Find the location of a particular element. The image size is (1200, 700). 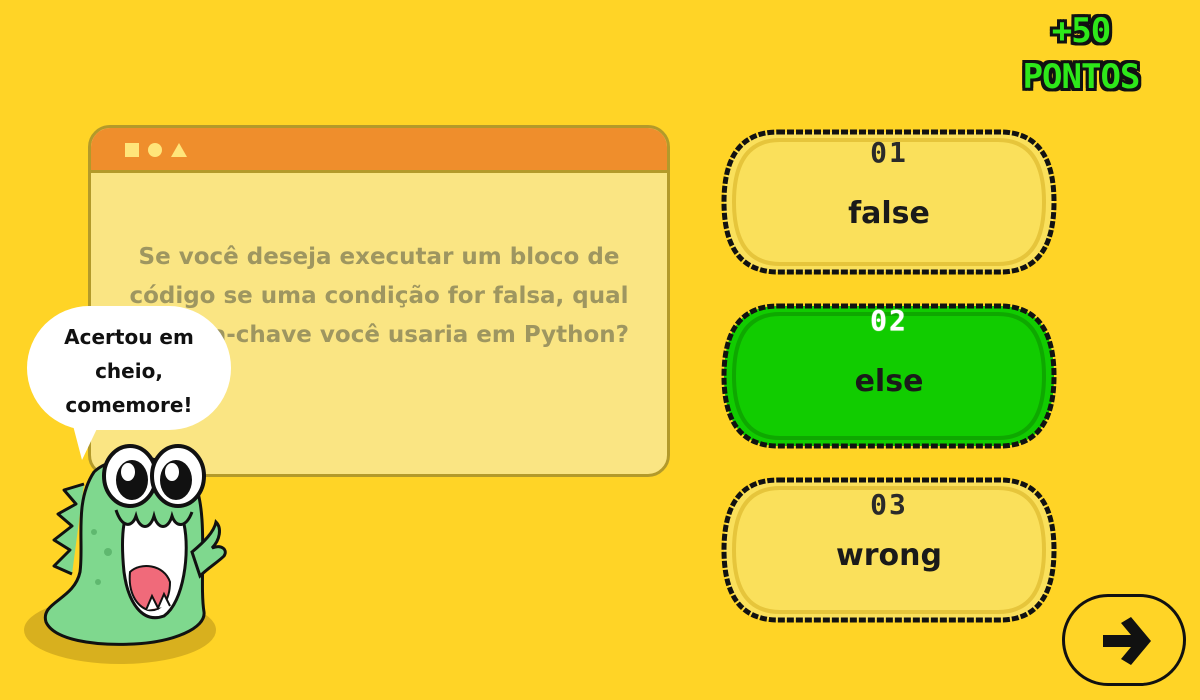

triangle-icon is located at coordinates (179, 150).